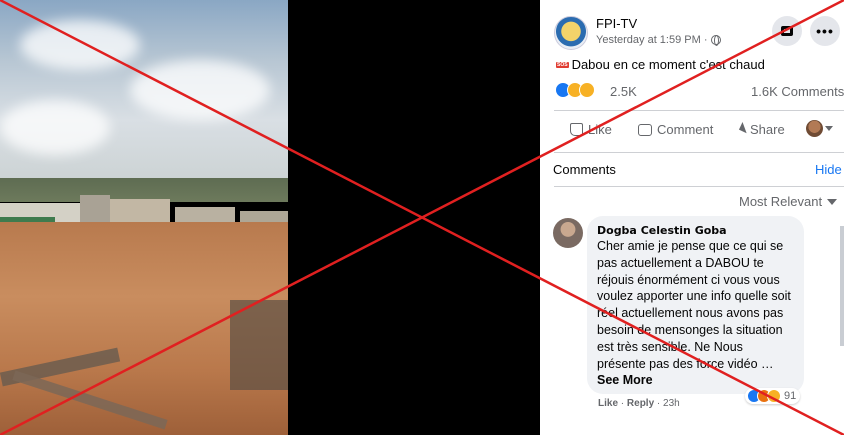  I want to click on sos-emoji-icon: SOS, so click(562, 64).